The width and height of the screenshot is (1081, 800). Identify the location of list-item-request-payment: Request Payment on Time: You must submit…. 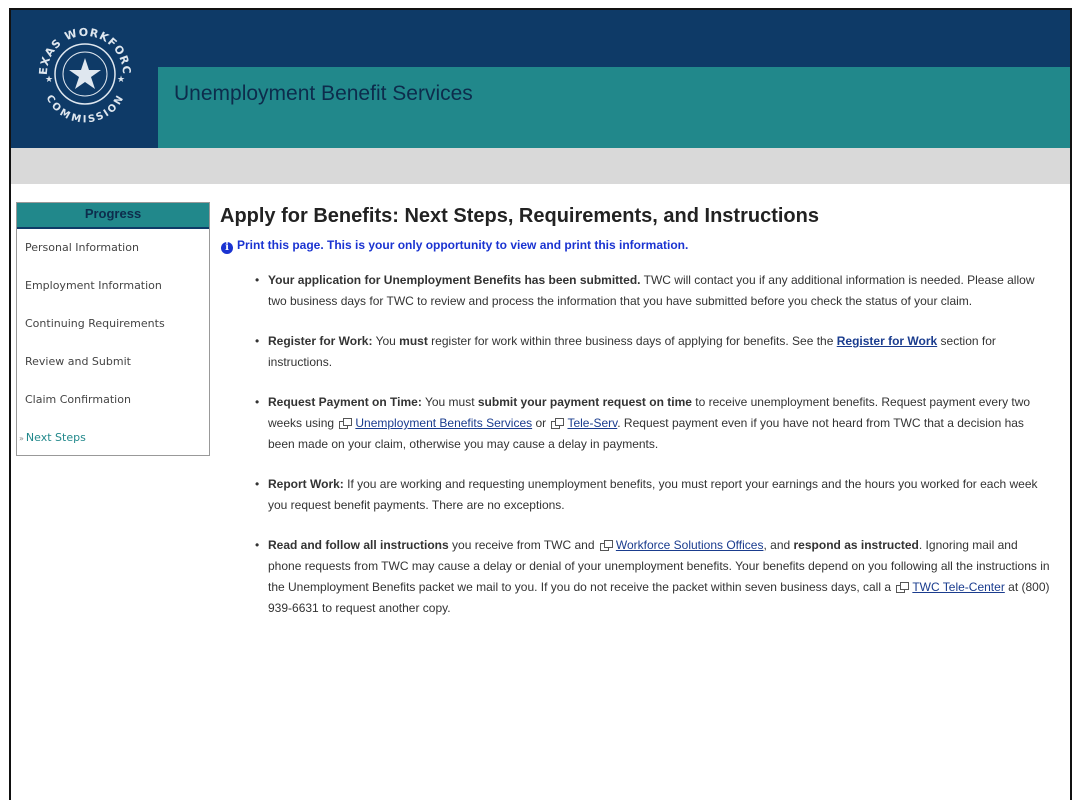
(654, 423).